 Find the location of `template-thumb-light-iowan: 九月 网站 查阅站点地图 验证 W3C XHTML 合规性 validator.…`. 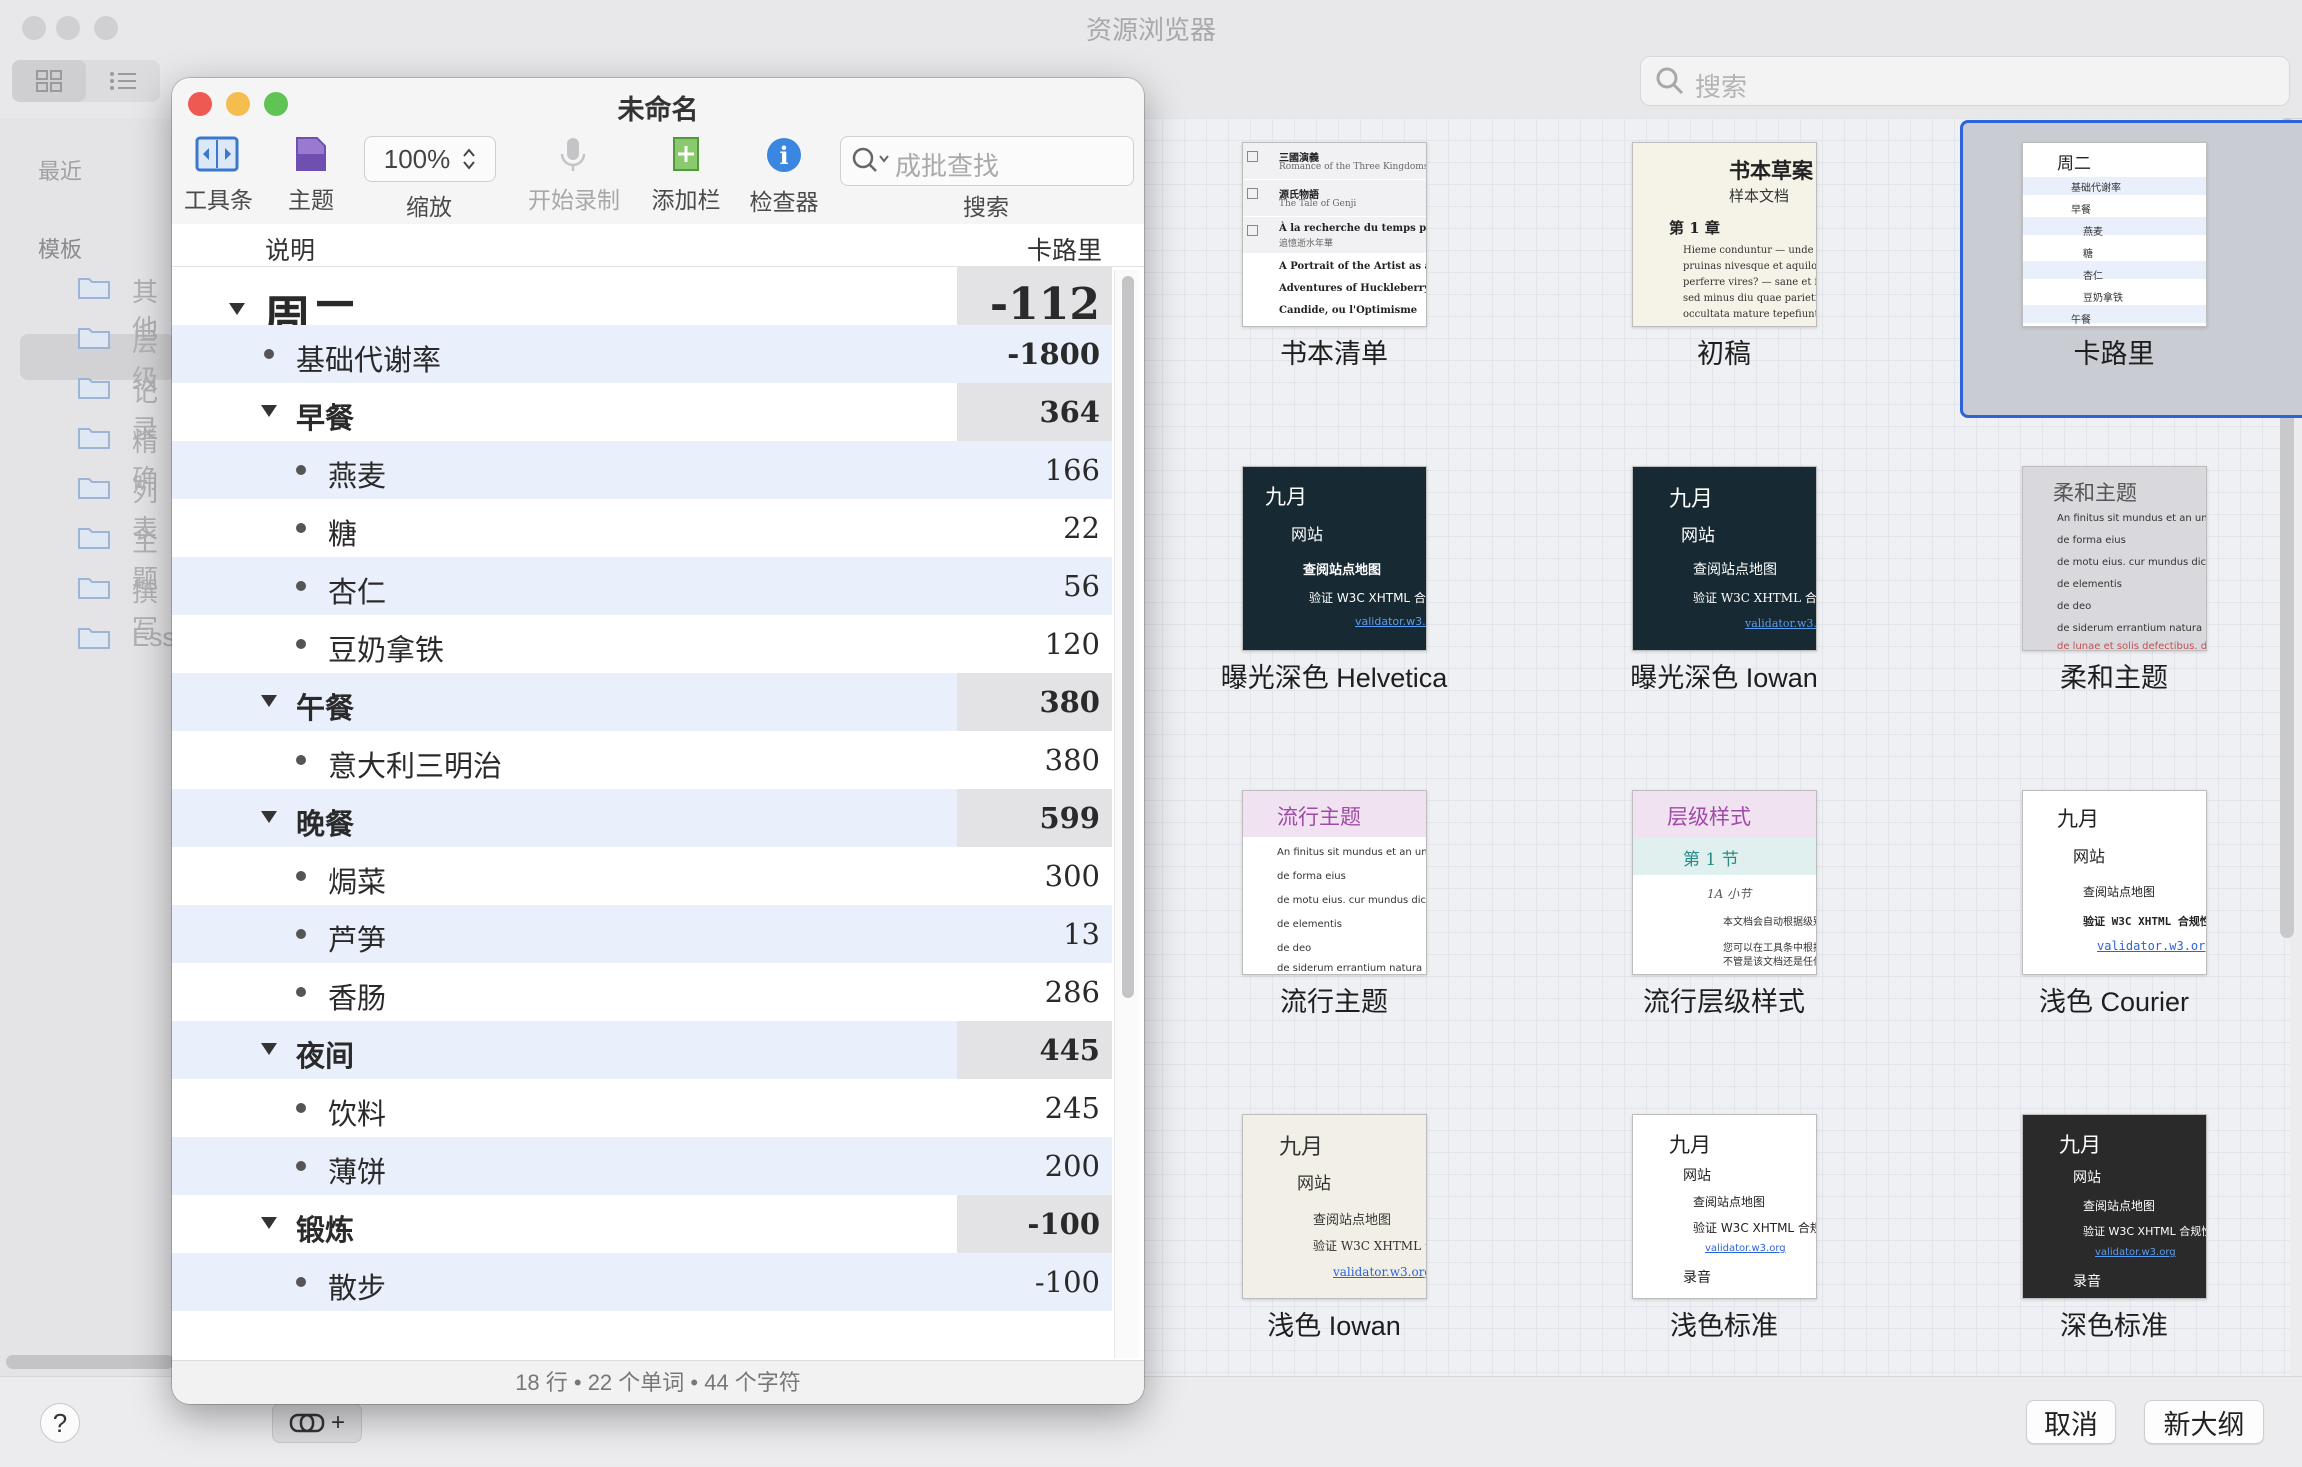

template-thumb-light-iowan: 九月 网站 查阅站点地图 验证 W3C XHTML 合规性 validator.… is located at coordinates (1334, 1206).